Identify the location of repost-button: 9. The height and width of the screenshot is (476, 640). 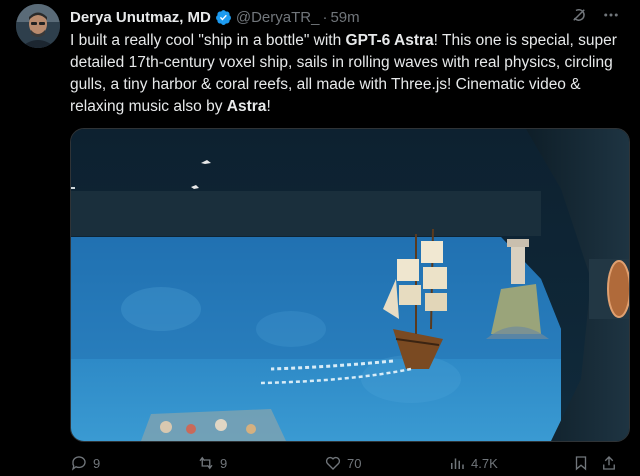
(212, 463).